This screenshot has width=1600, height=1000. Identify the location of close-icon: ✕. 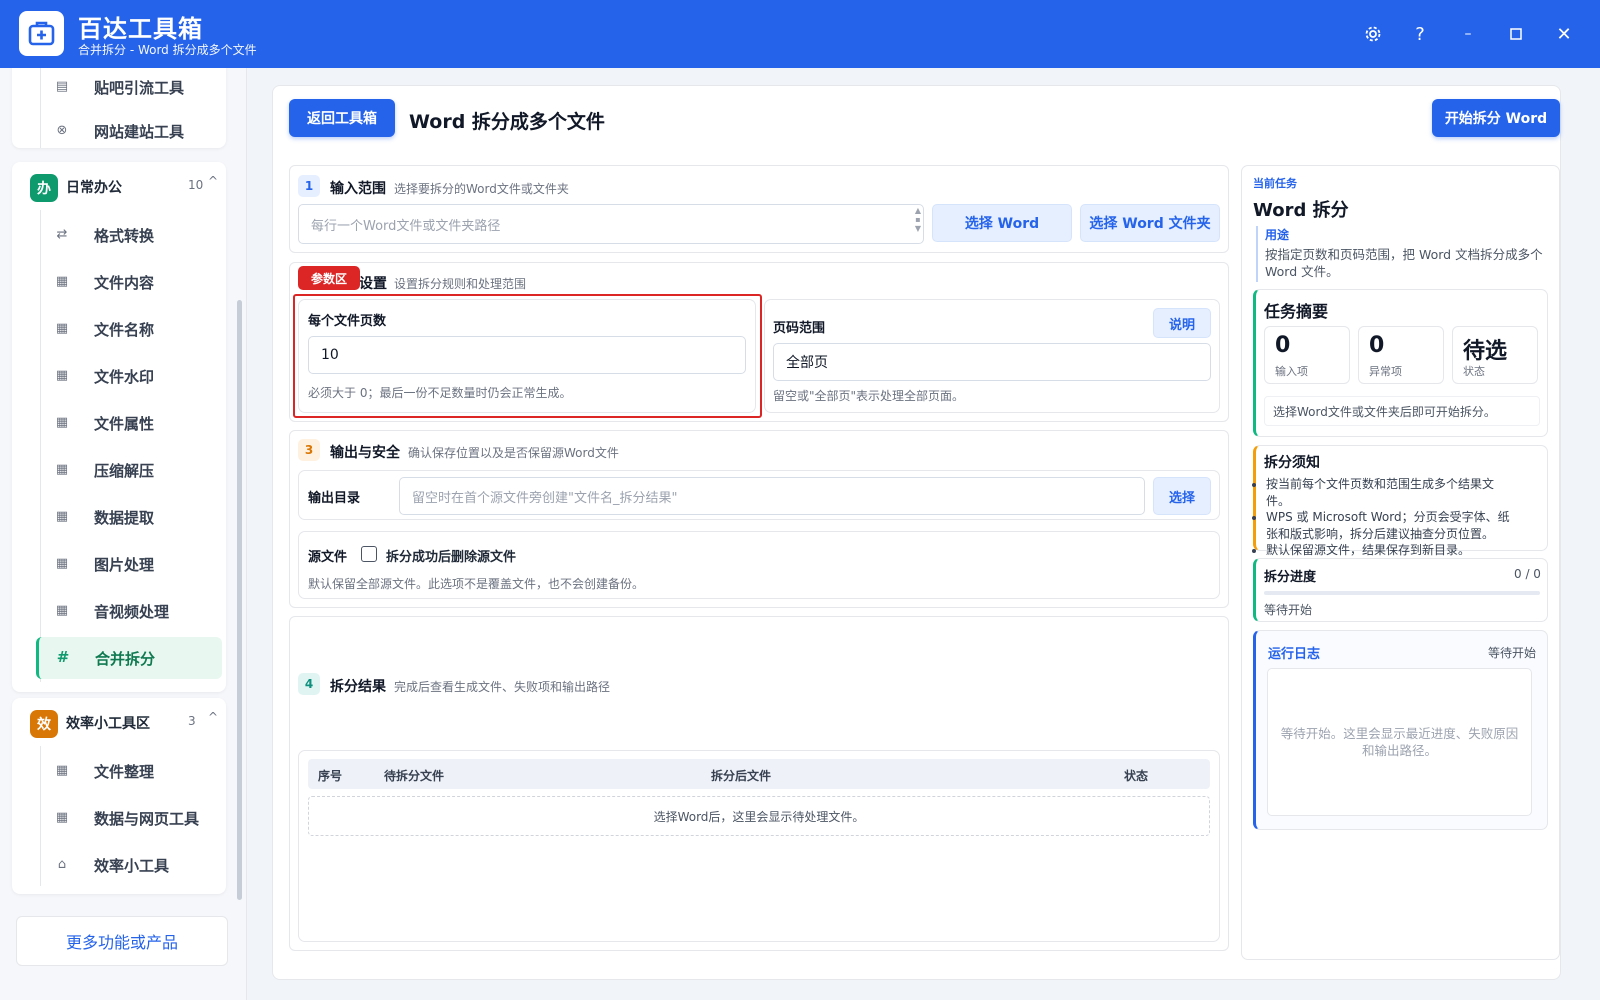
(1564, 34).